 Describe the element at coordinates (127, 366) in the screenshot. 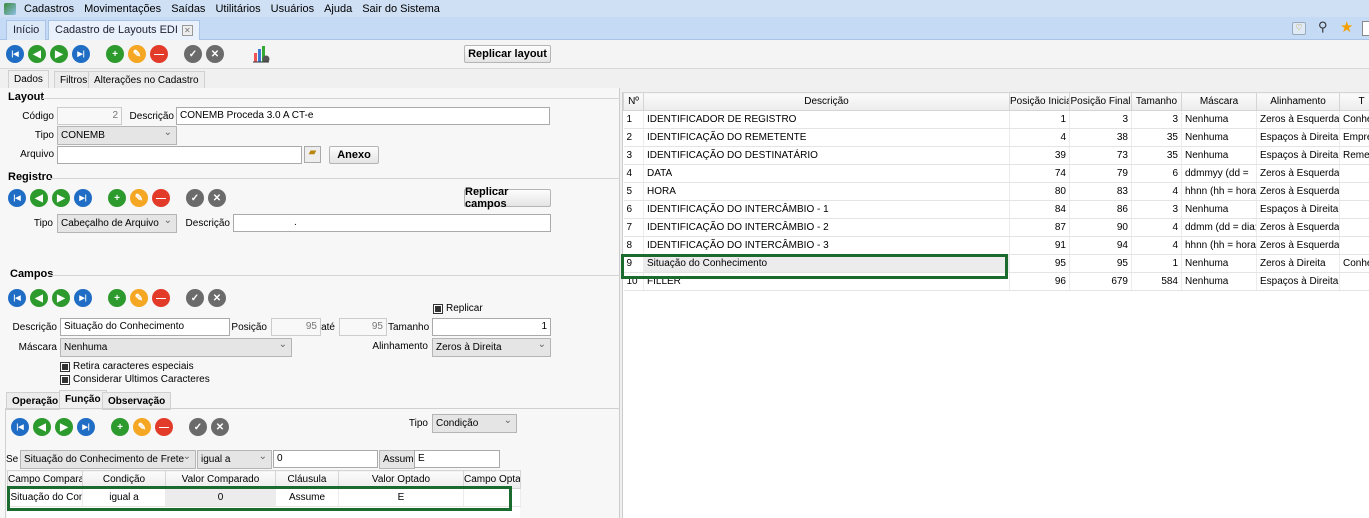

I see `retira-caracteres-checkbox: Retira caracteres especiais` at that location.